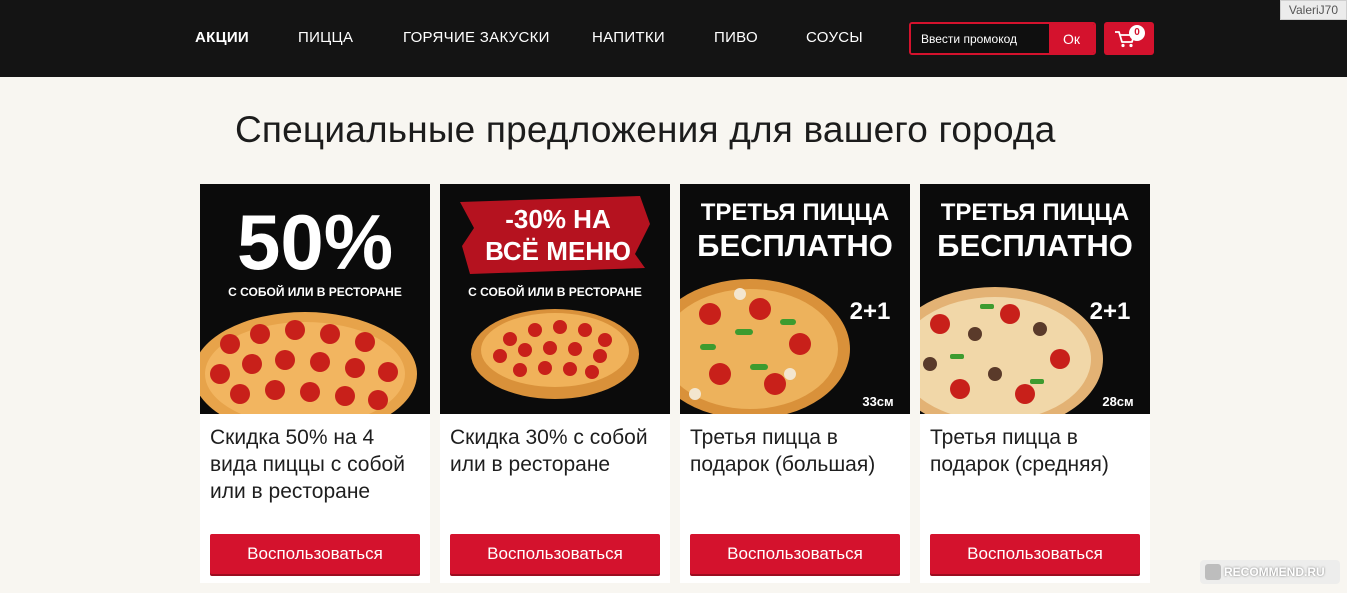  Describe the element at coordinates (549, 451) in the screenshot. I see `promo-card-title: Скидка 30% с собой или в ресторане` at that location.